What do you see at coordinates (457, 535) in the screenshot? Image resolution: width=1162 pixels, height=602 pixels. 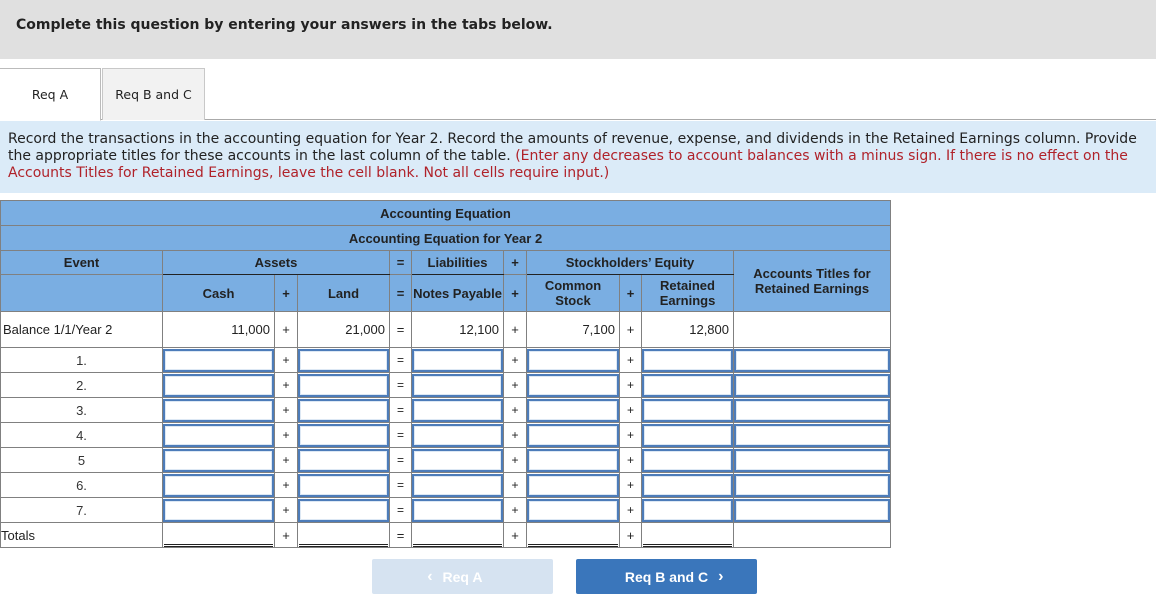 I see `total-notes-payable-value` at bounding box center [457, 535].